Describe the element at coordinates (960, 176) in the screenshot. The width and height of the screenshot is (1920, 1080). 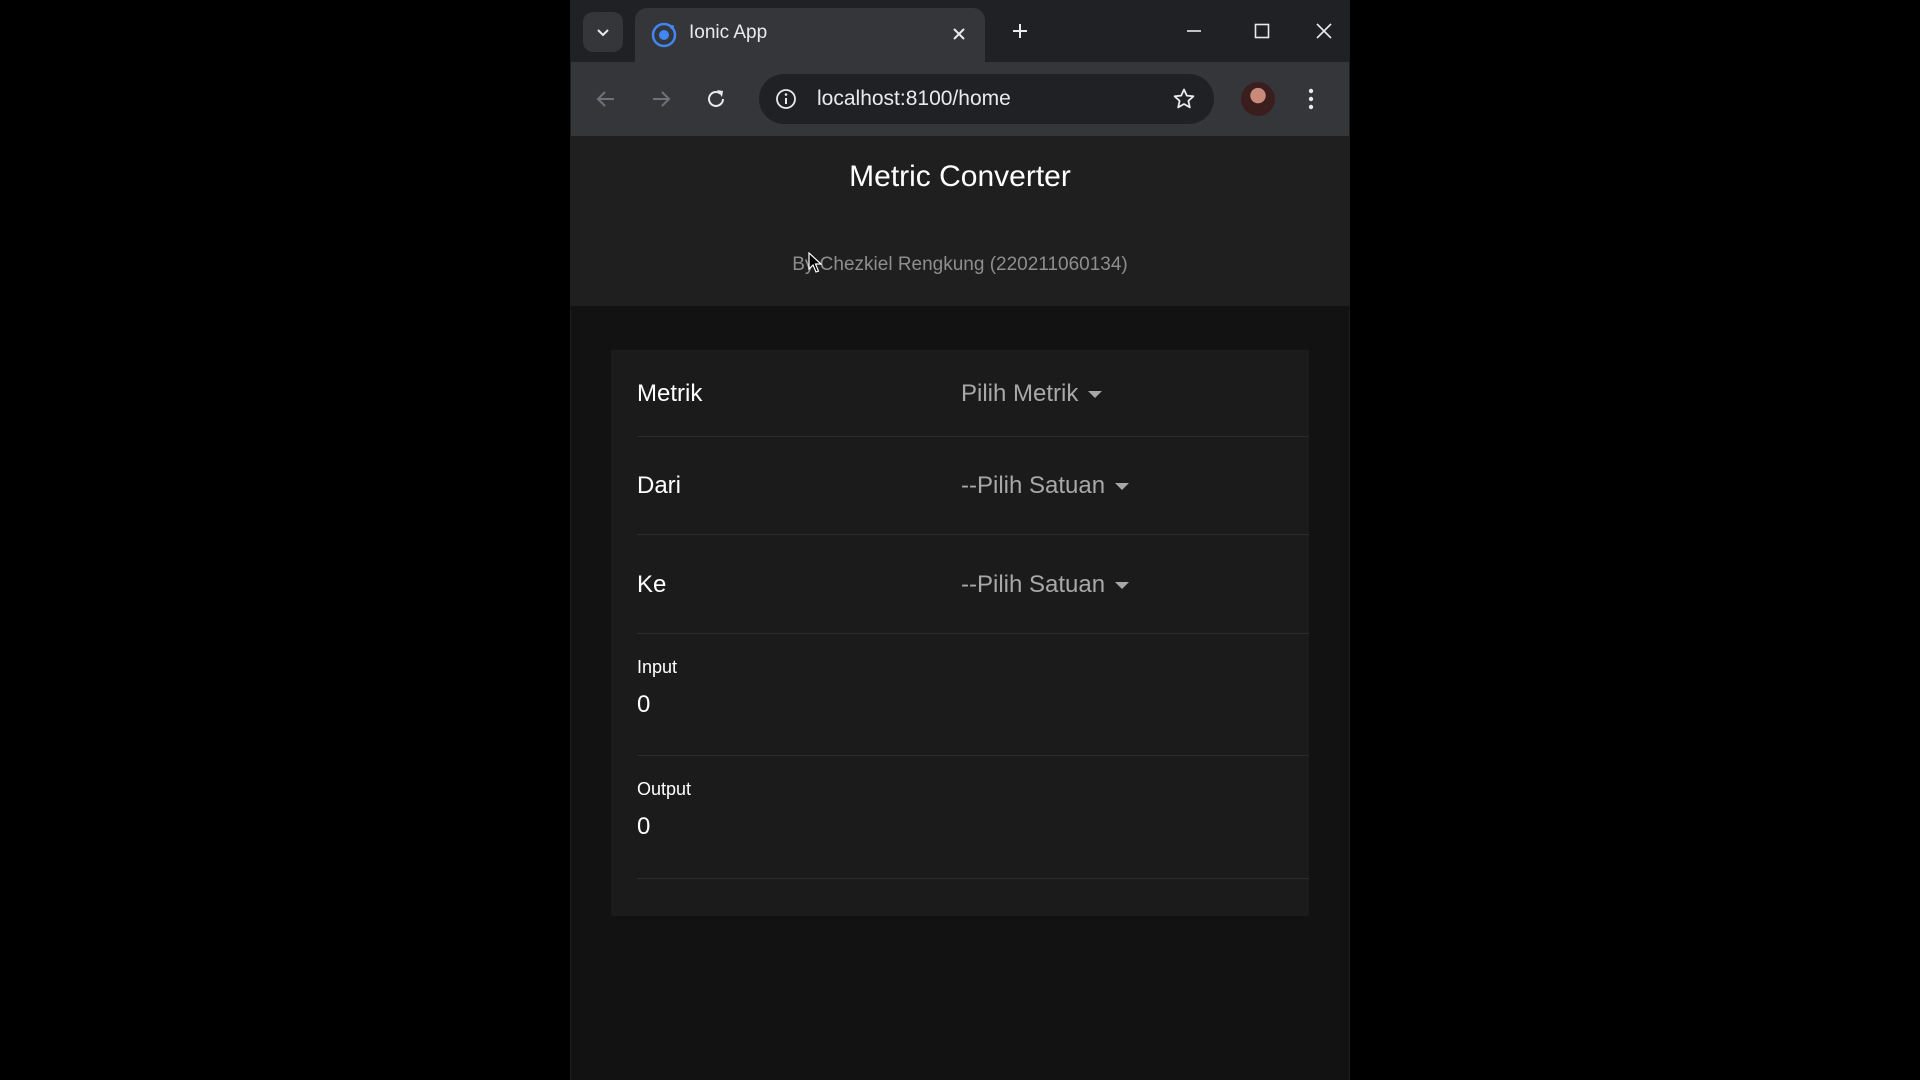
I see `page-title: Metric Converter` at that location.